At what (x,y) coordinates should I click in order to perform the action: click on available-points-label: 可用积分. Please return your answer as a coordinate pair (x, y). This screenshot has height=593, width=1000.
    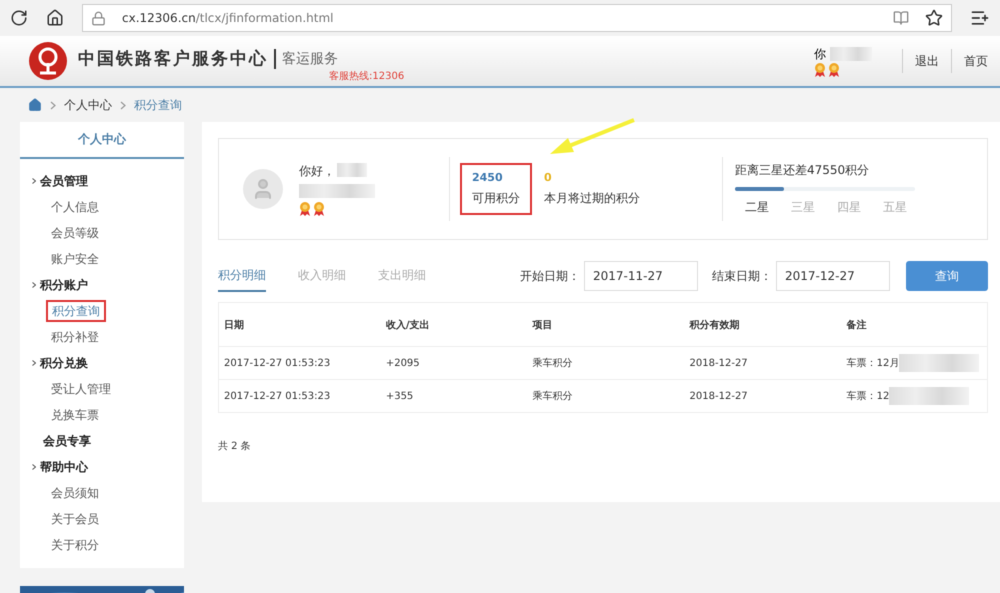
    Looking at the image, I should click on (496, 198).